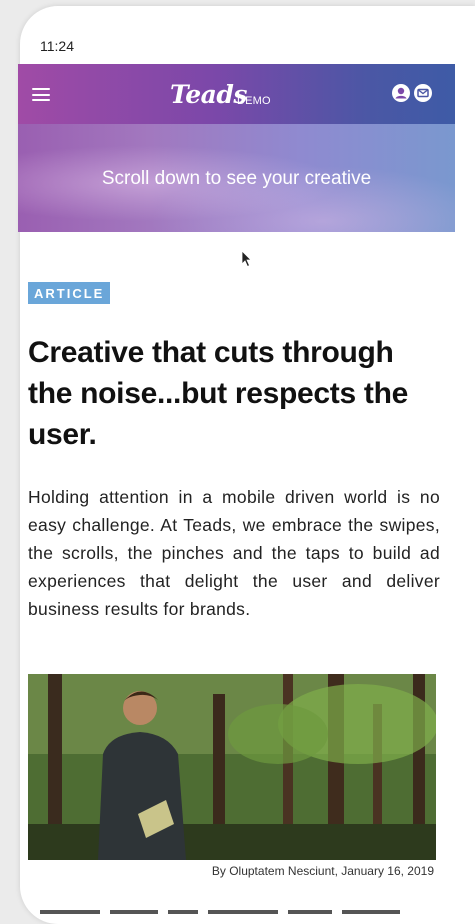 This screenshot has height=924, width=475. What do you see at coordinates (41, 94) in the screenshot?
I see `menu-icon` at bounding box center [41, 94].